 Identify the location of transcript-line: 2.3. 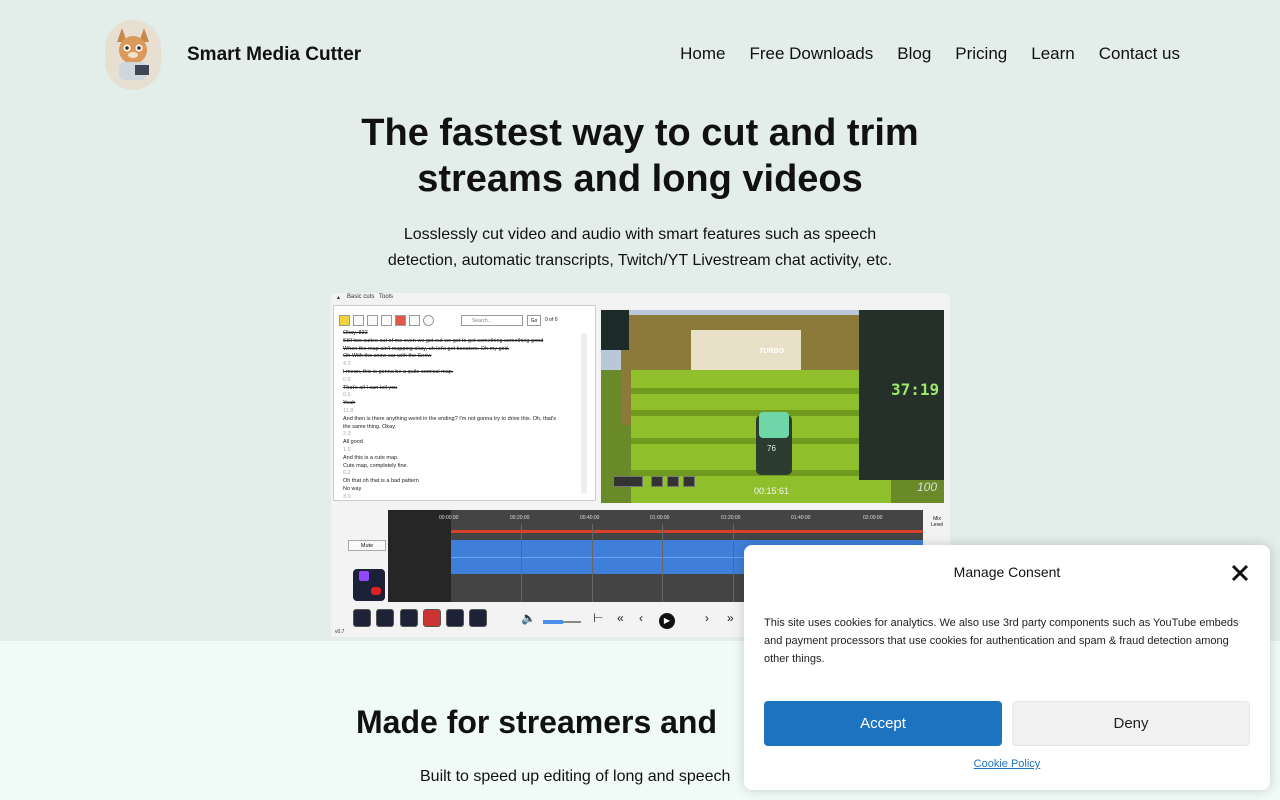
(347, 434).